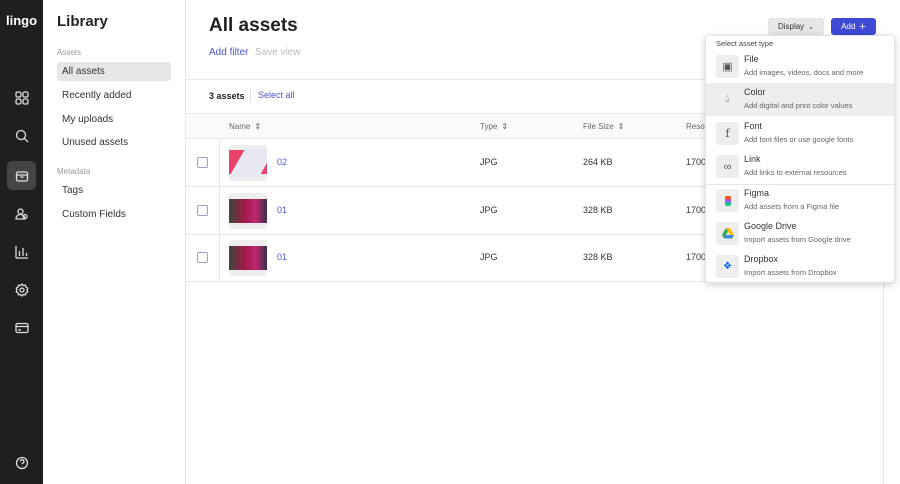 This screenshot has height=484, width=900. I want to click on option-desc: Add digital and print color values, so click(798, 105).